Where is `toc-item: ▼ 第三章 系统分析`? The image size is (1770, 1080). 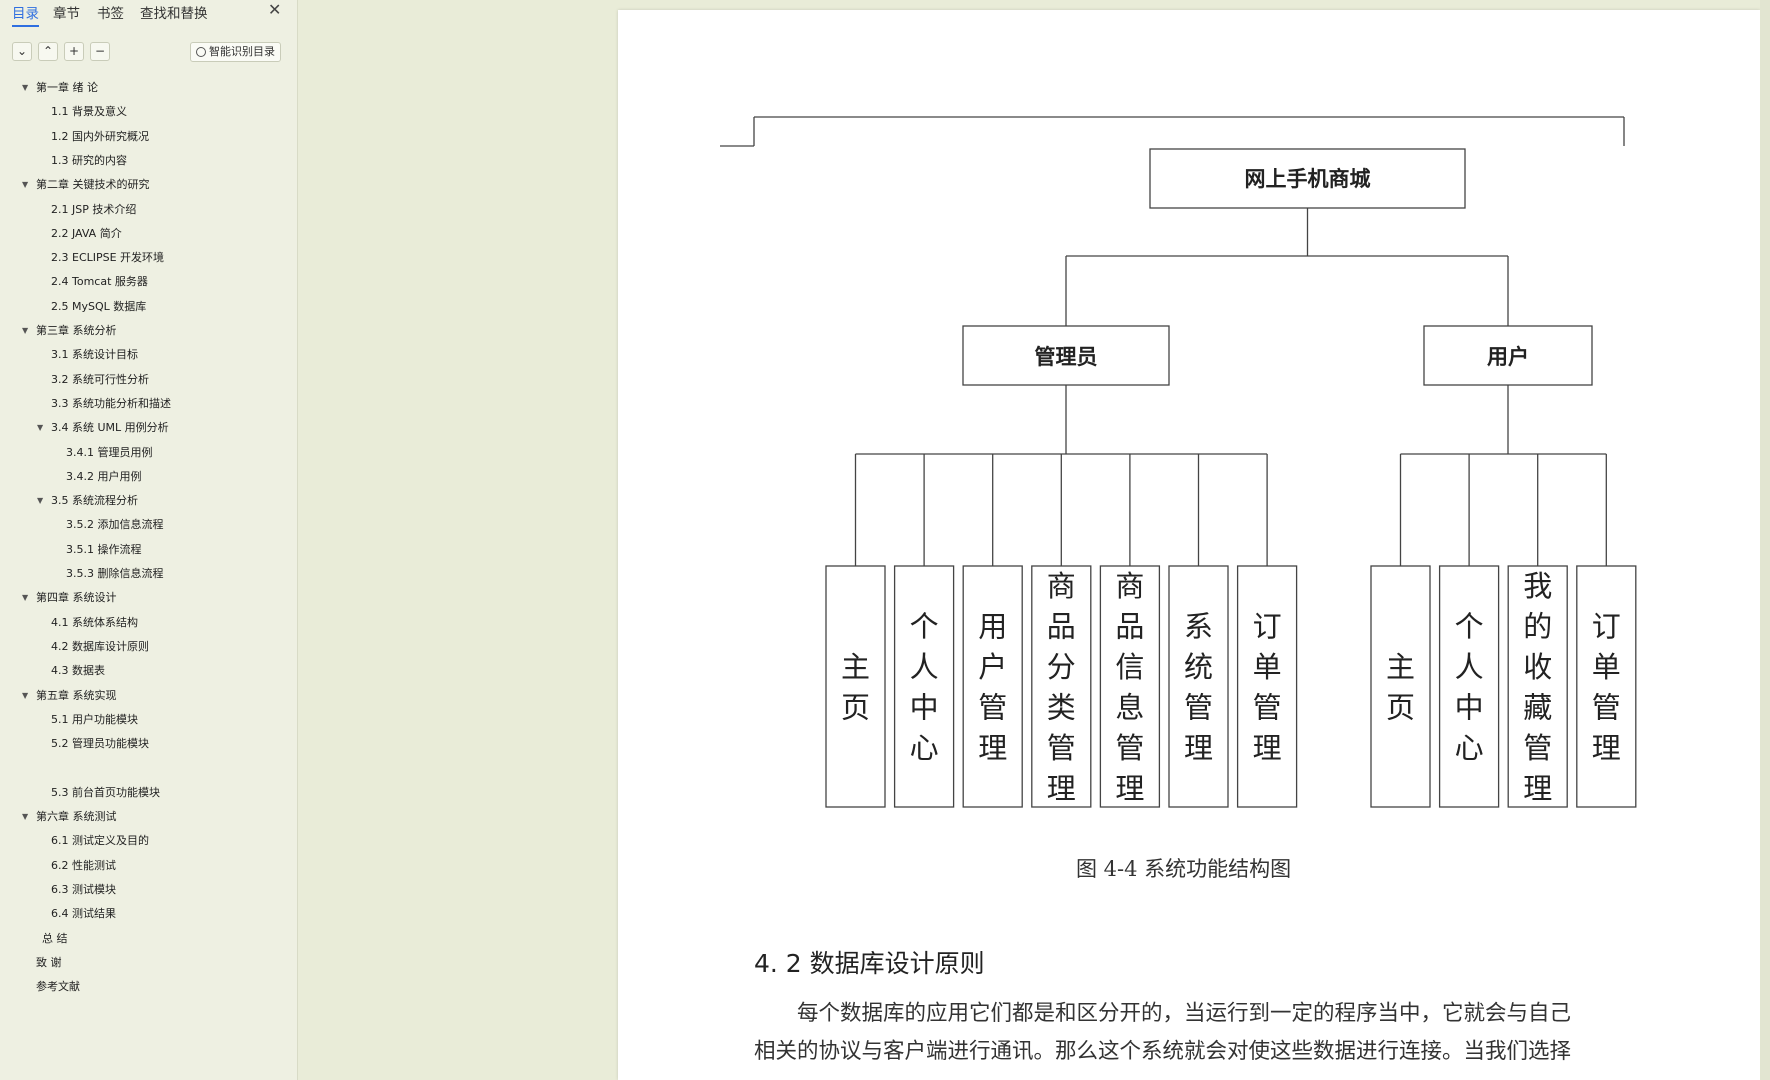
toc-item: ▼ 第三章 系统分析 is located at coordinates (69, 331).